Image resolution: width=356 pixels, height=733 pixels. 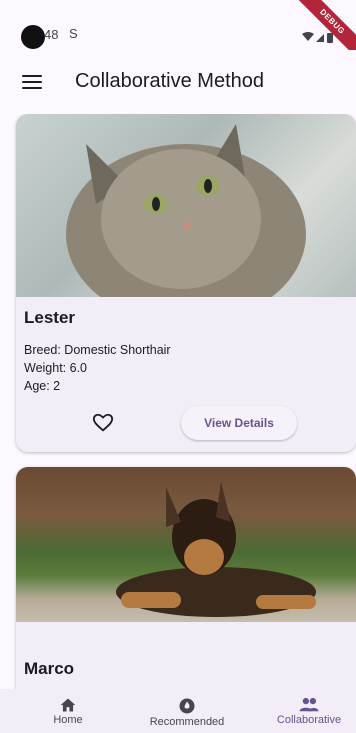 I want to click on nav-collaborative-label: Collaborative, so click(x=309, y=720).